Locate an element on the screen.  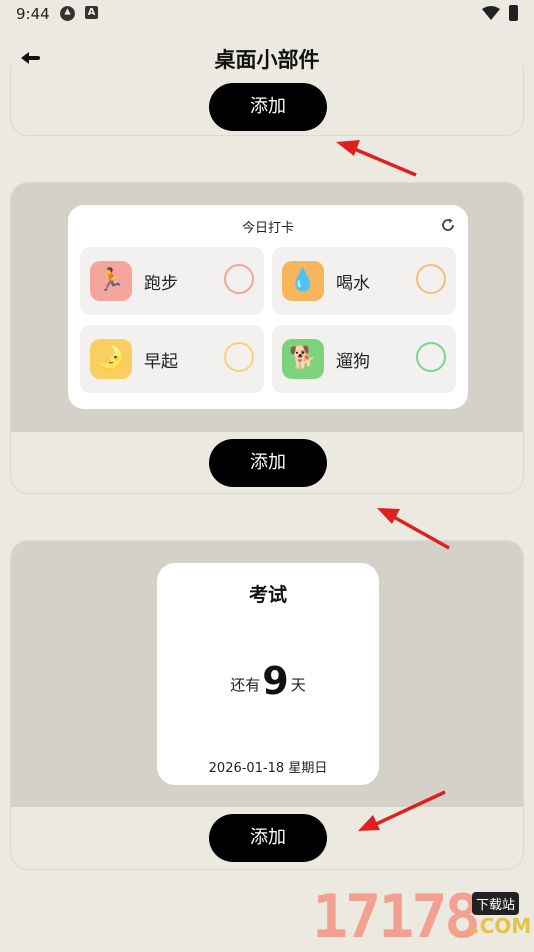
watermark-badge: 下载站 is located at coordinates (496, 903).